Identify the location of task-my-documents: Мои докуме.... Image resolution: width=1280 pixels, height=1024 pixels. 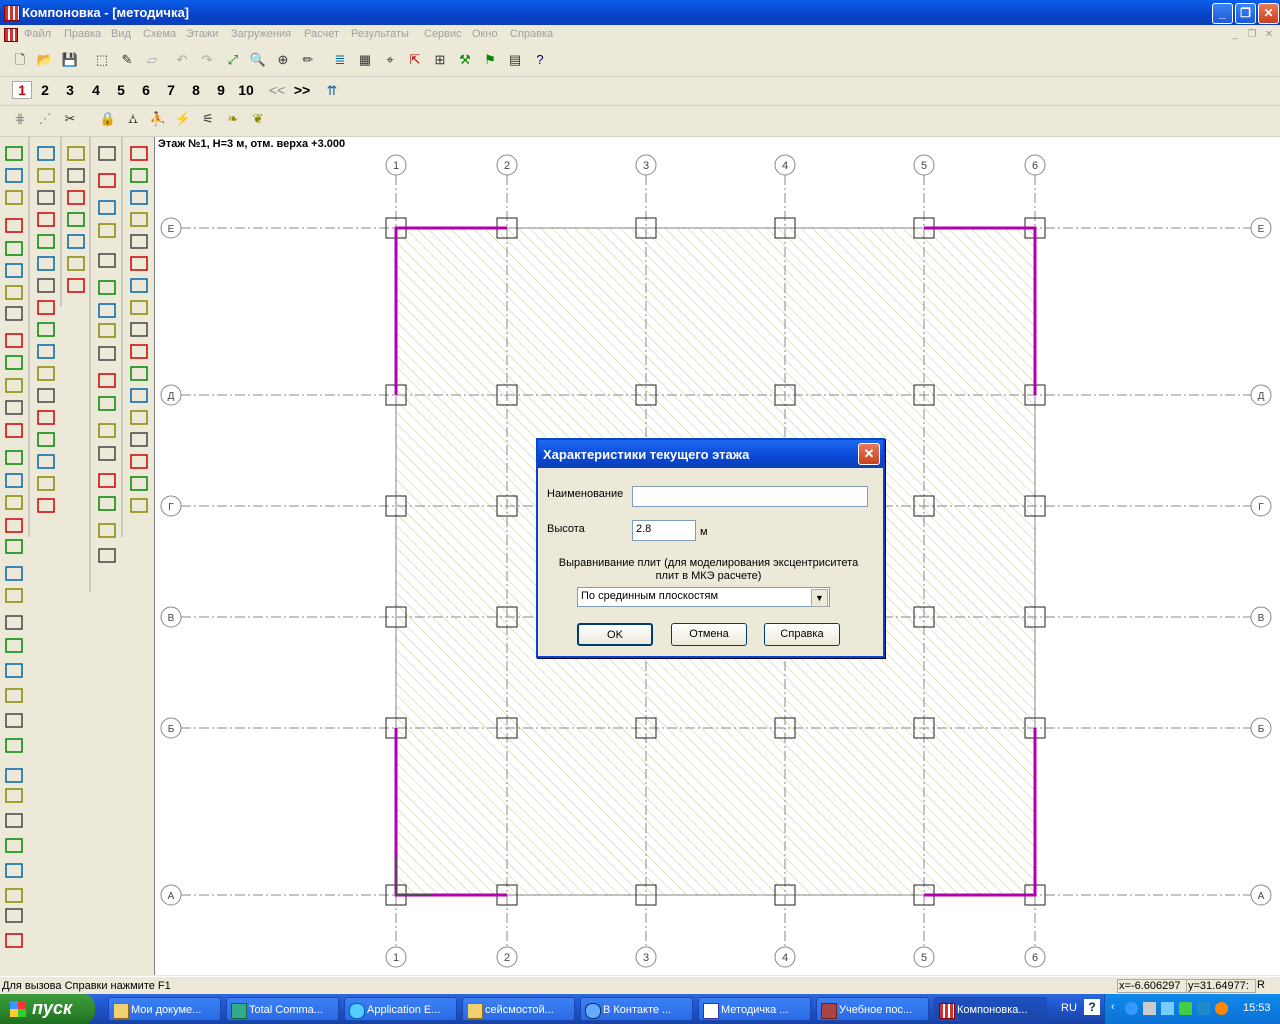
(164, 1009).